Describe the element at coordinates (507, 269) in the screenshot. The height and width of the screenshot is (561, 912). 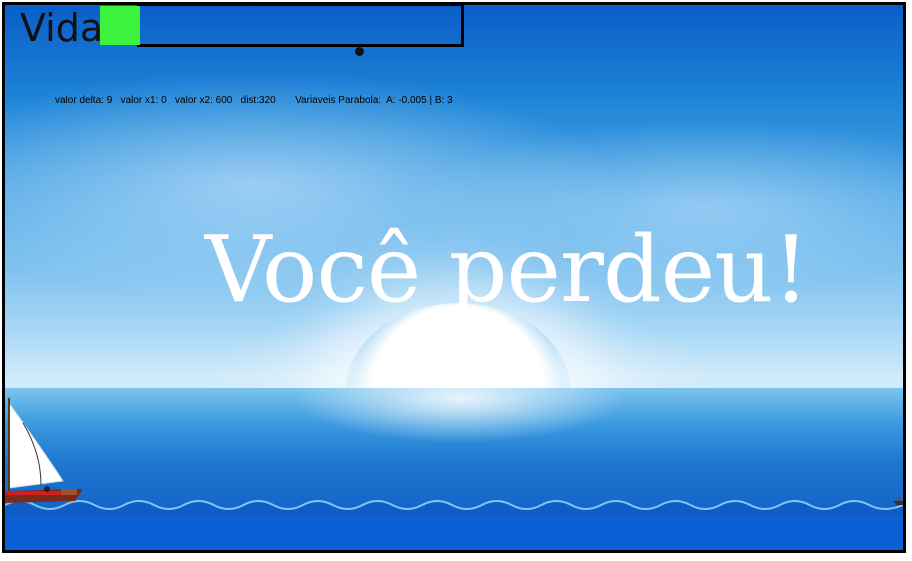
I see `game-over-message: Você perdeu!` at that location.